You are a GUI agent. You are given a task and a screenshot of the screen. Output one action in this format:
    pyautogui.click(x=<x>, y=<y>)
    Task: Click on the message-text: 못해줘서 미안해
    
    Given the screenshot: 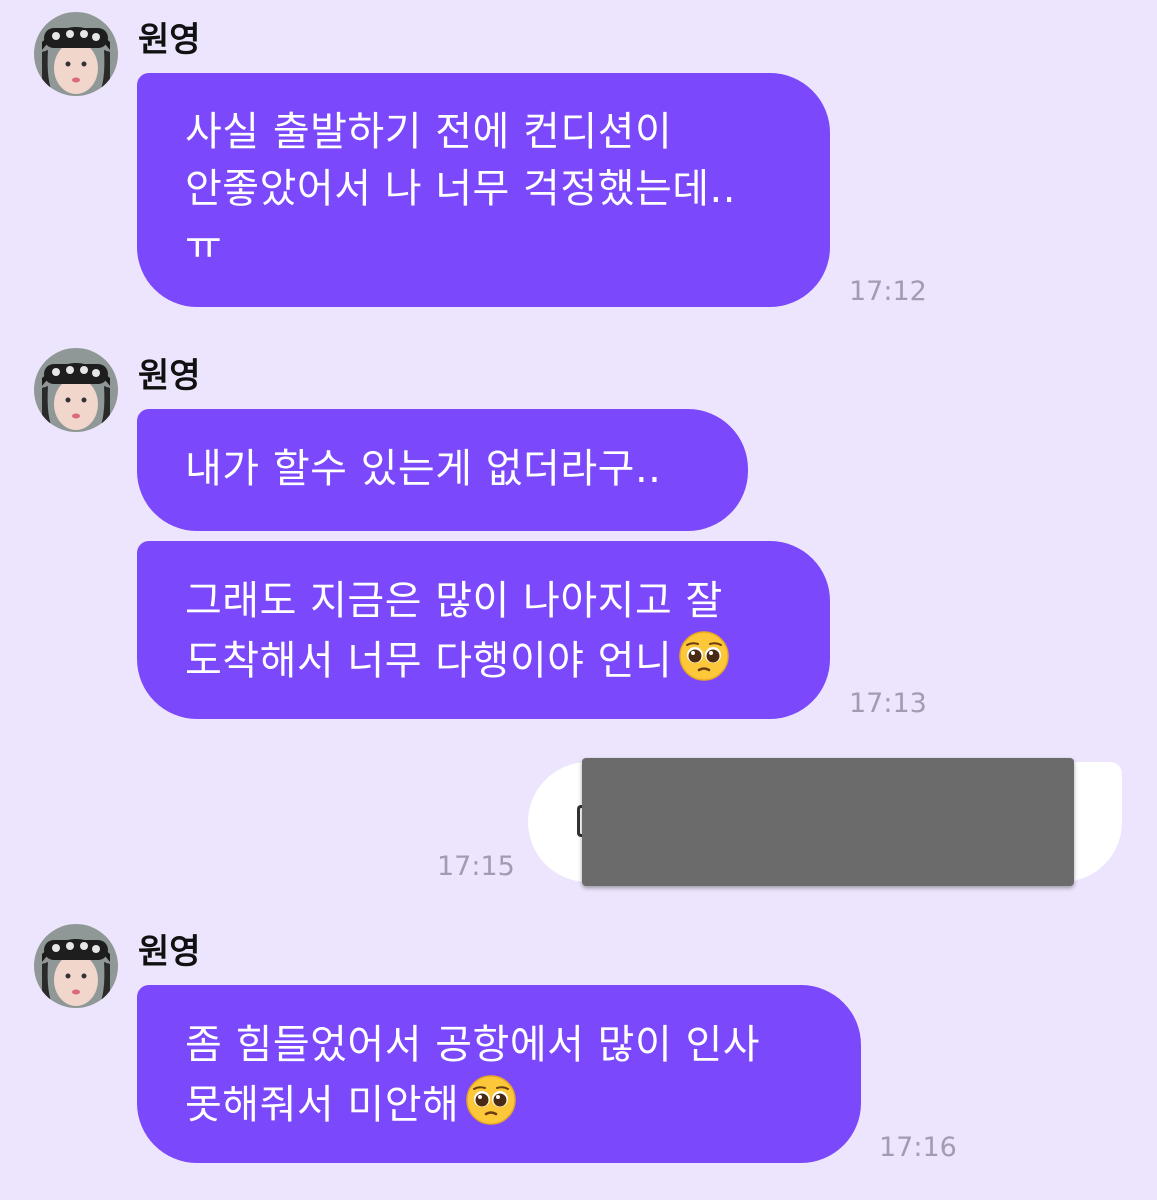 What is the action you would take?
    pyautogui.click(x=322, y=1105)
    